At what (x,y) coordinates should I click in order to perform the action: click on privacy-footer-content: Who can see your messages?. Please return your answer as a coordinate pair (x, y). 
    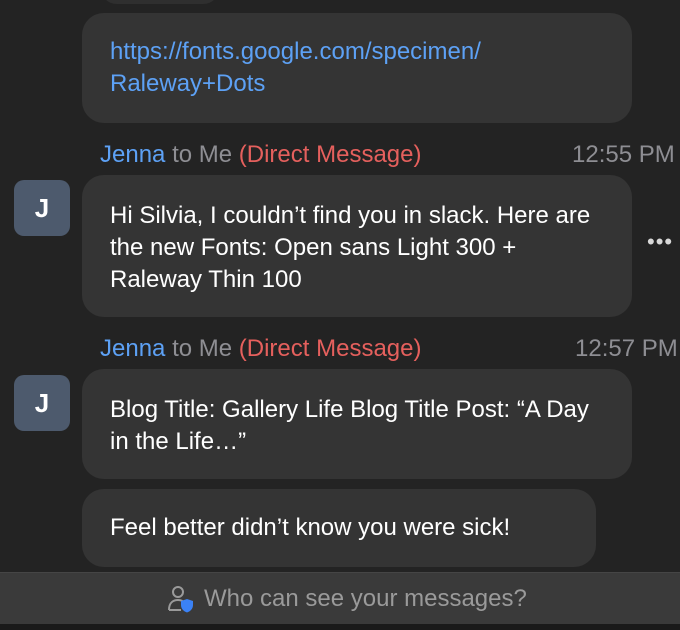
    Looking at the image, I should click on (346, 599).